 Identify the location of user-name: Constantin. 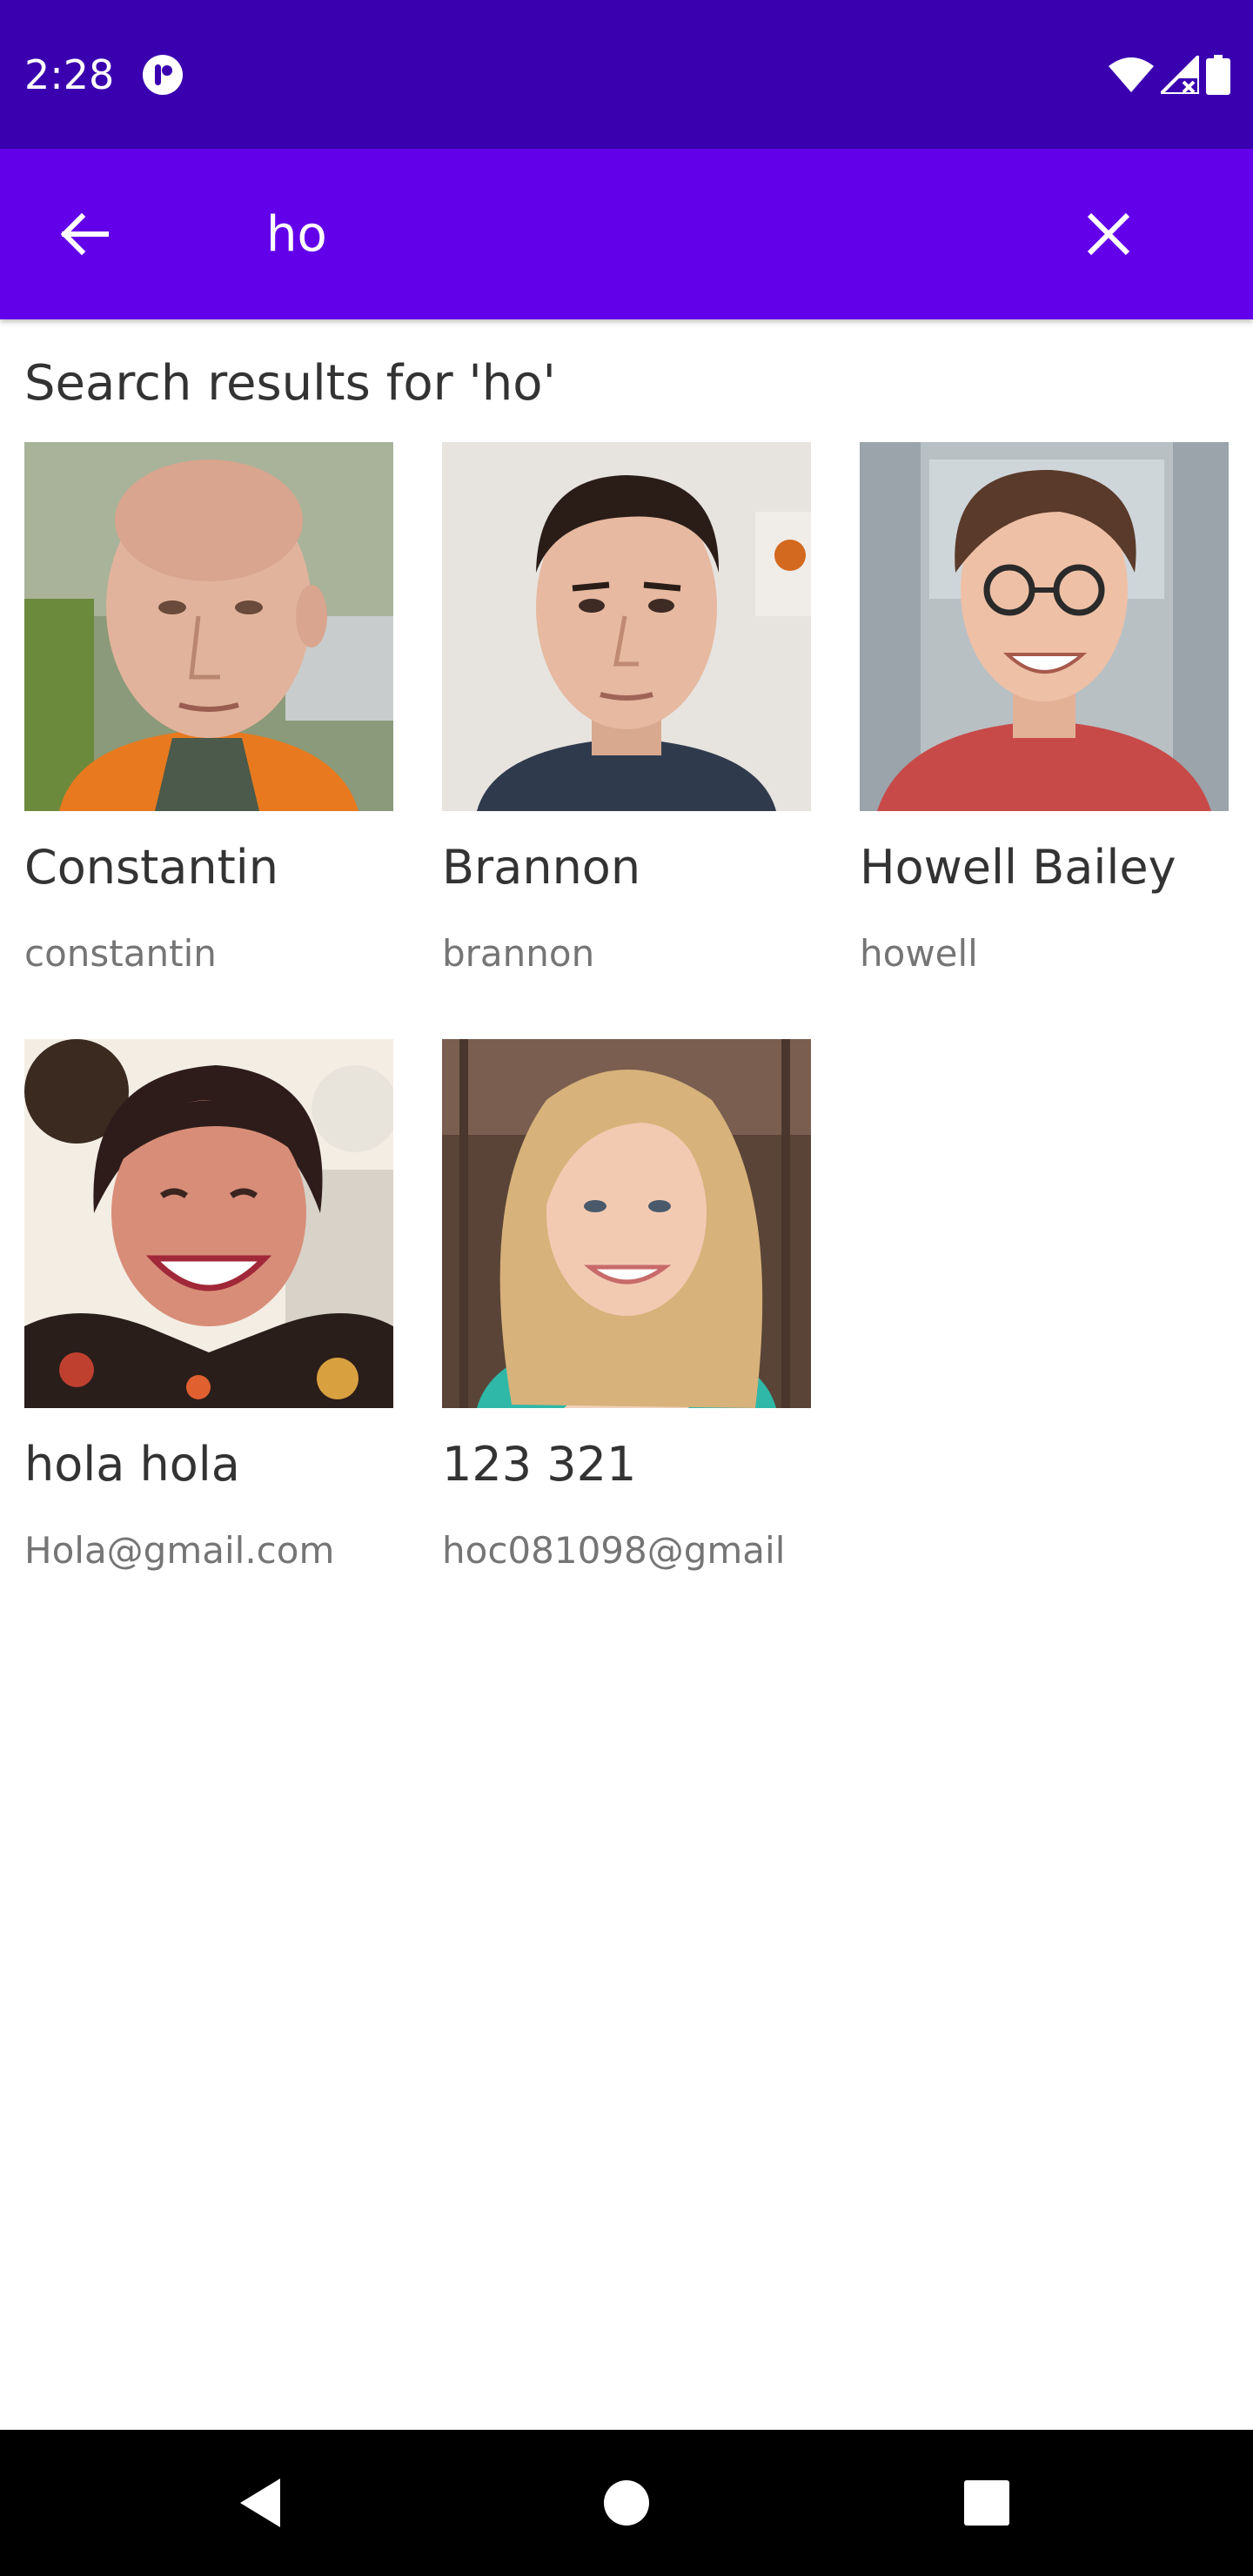
(151, 867).